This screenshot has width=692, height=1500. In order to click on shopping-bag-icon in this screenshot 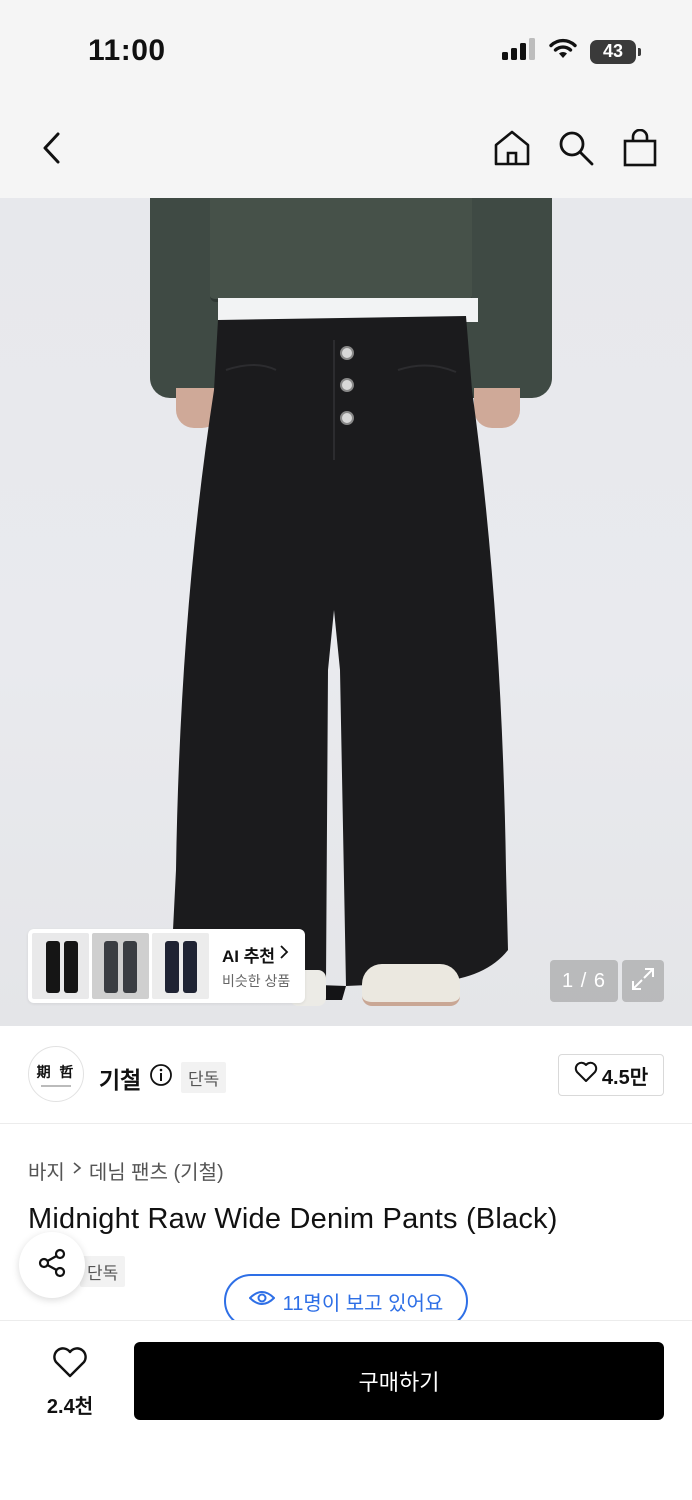, I will do `click(640, 150)`.